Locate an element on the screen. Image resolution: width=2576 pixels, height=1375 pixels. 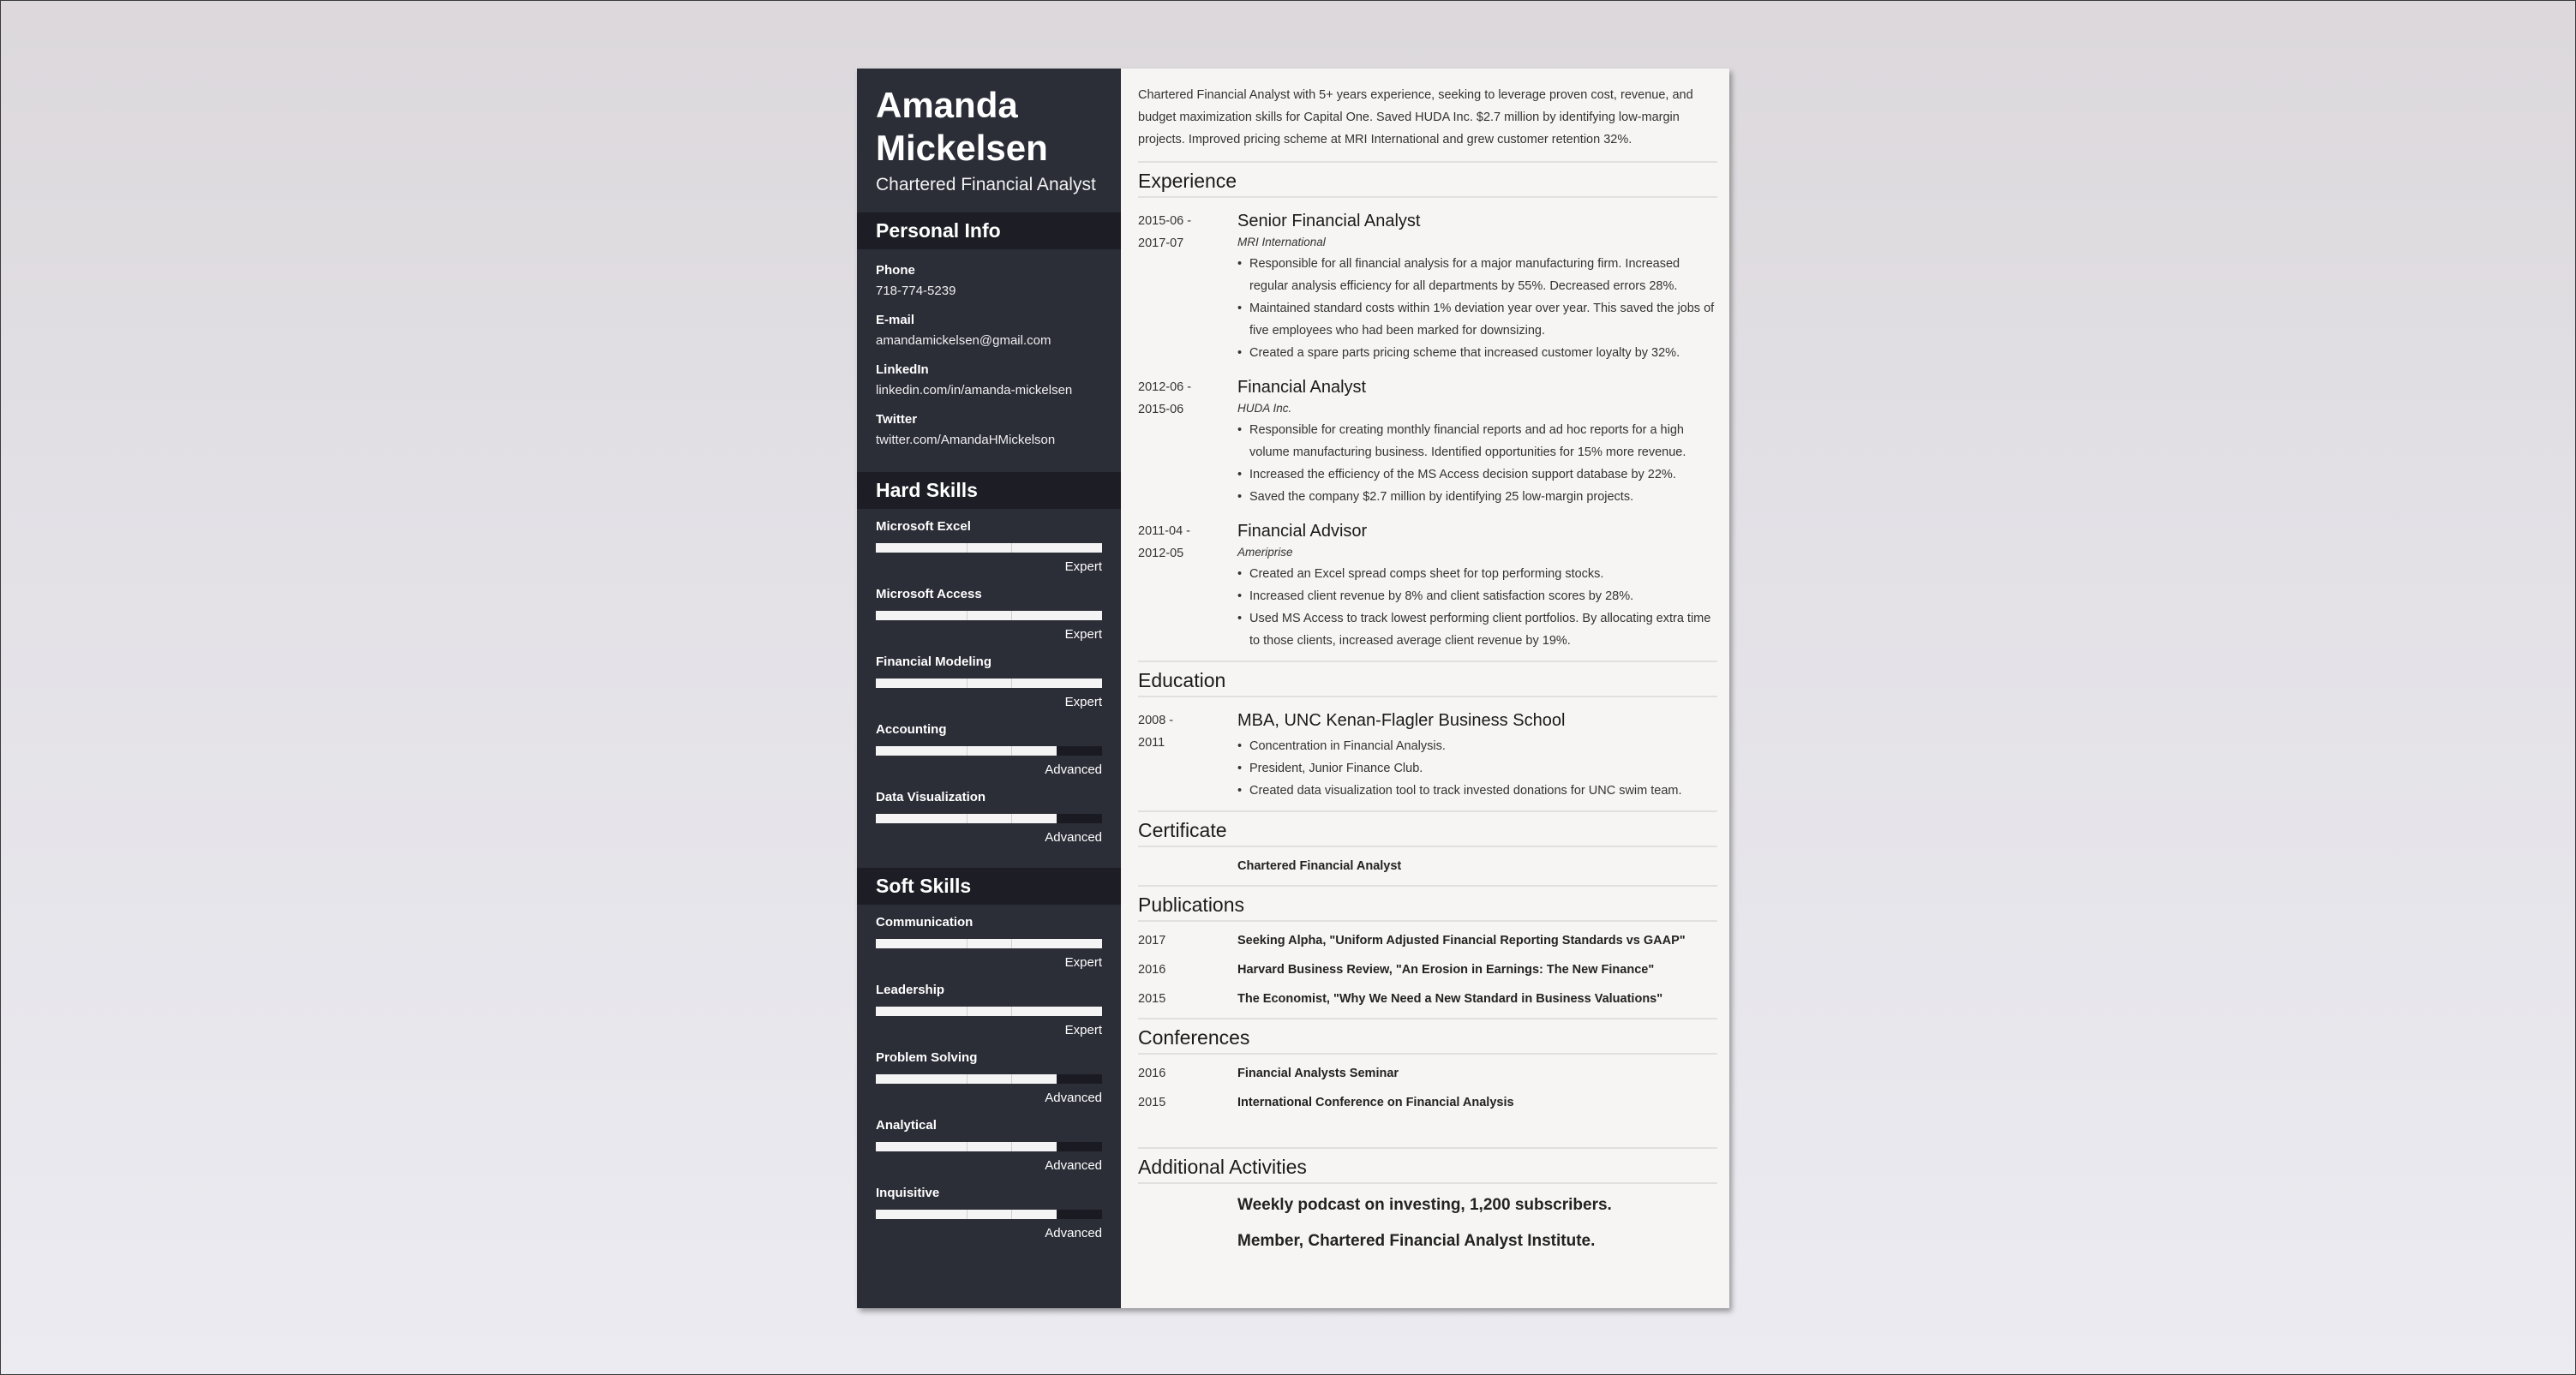
twitter-link: twitter.com/AmandaHMickelson is located at coordinates (989, 440).